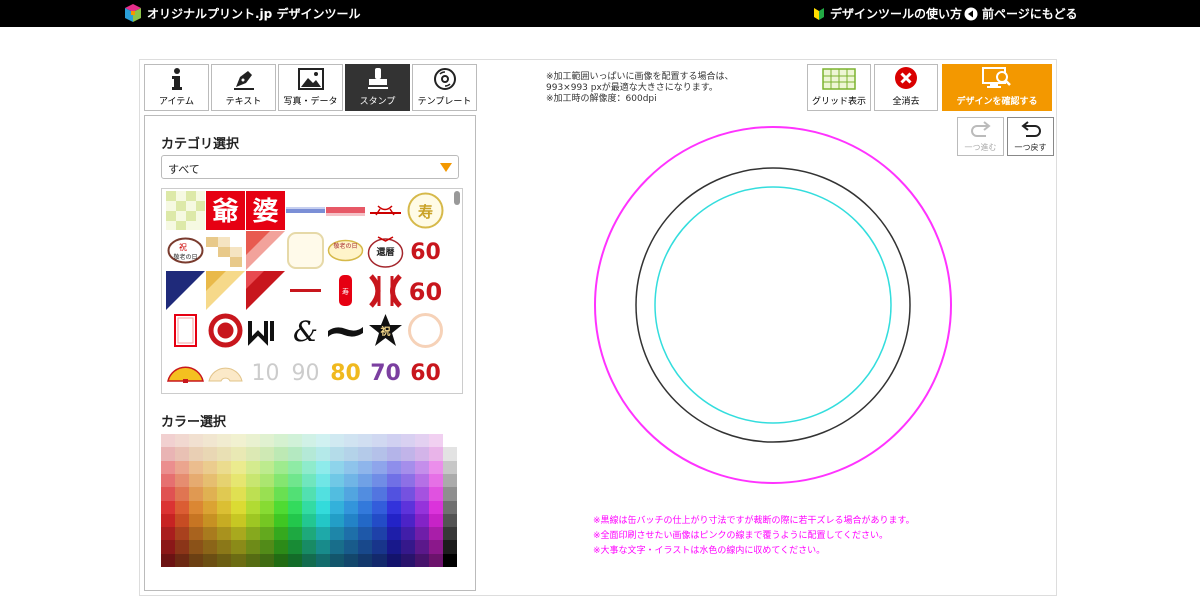 The image size is (1200, 600). Describe the element at coordinates (265, 250) in the screenshot. I see `stamp-corner-red` at that location.